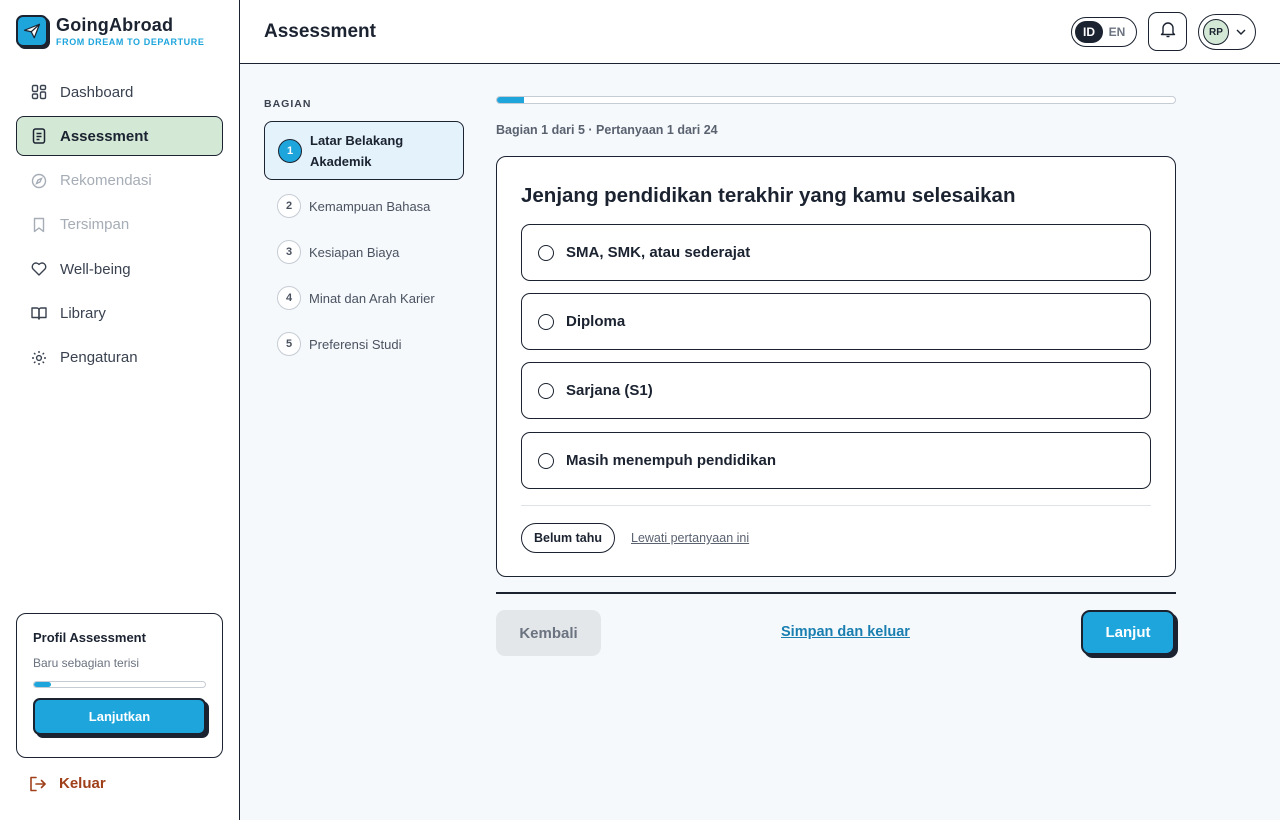 This screenshot has width=1280, height=820. What do you see at coordinates (836, 252) in the screenshot?
I see `answer-option: SMA, SMK, atau sederajat` at bounding box center [836, 252].